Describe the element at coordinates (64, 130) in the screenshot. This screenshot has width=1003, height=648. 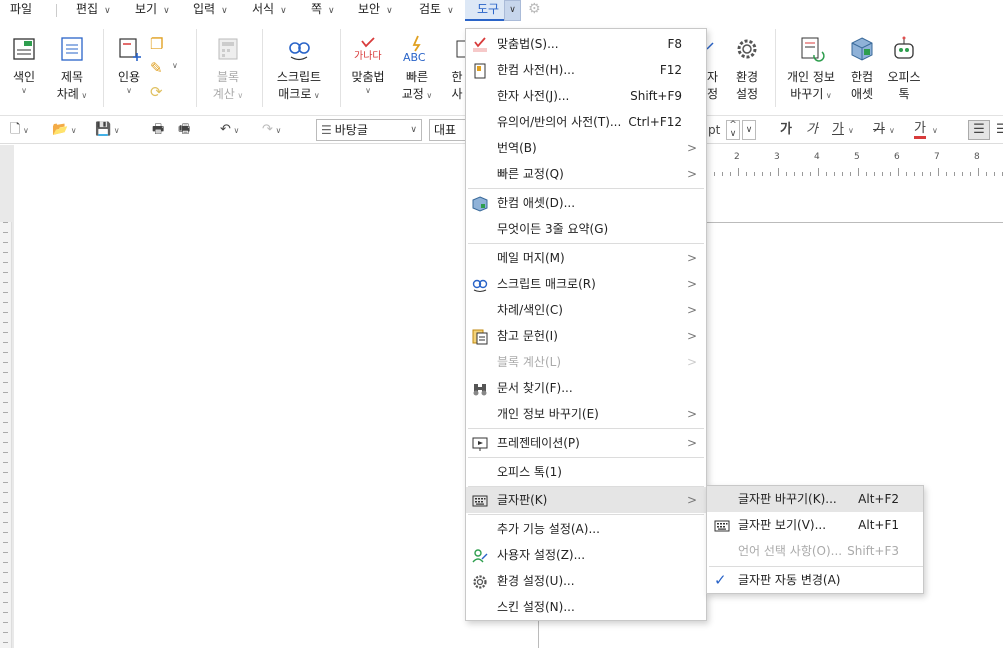
I see `open-folder-icon: 📂 ∨` at that location.